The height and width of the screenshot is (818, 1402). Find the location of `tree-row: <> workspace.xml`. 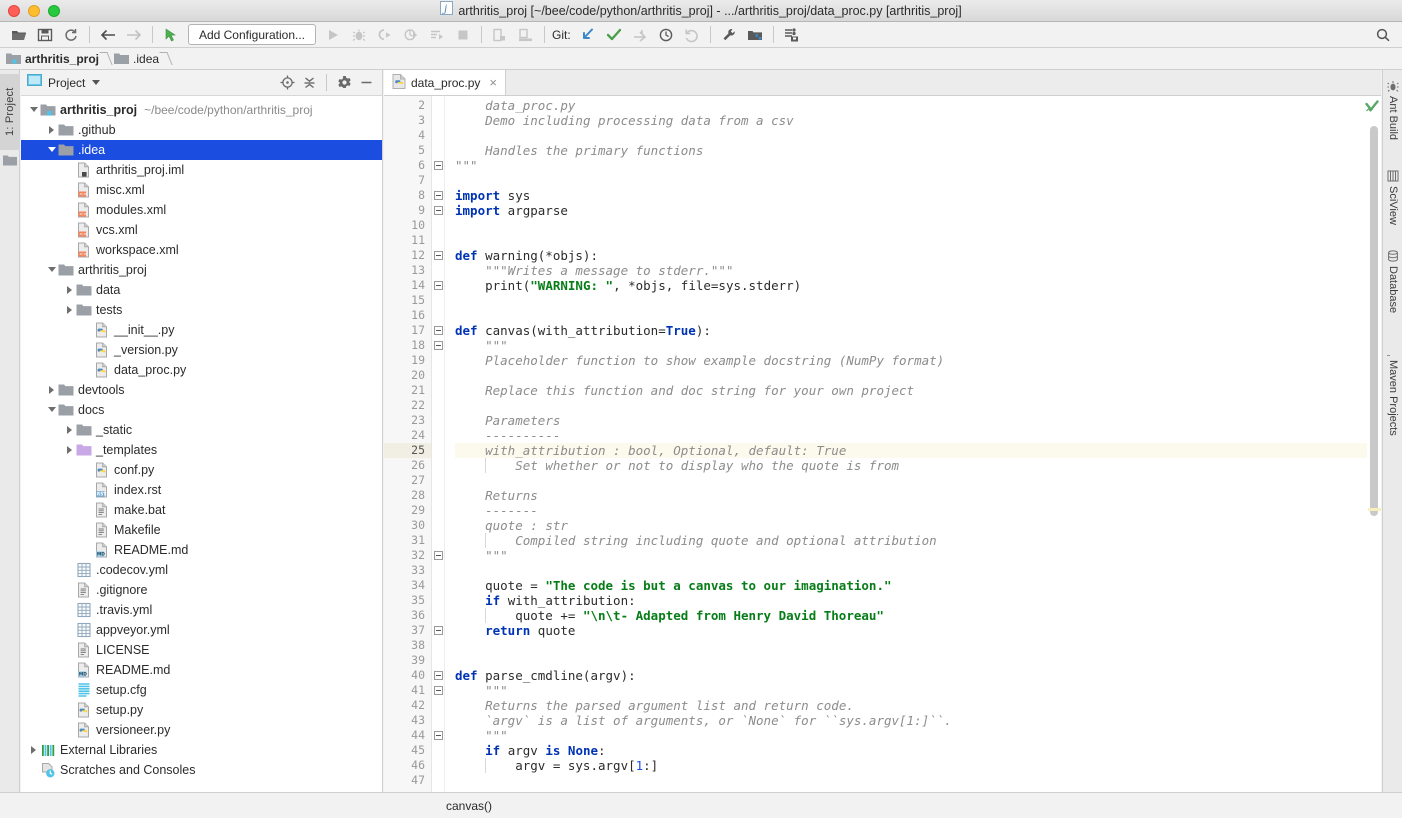

tree-row: <> workspace.xml is located at coordinates (201, 250).